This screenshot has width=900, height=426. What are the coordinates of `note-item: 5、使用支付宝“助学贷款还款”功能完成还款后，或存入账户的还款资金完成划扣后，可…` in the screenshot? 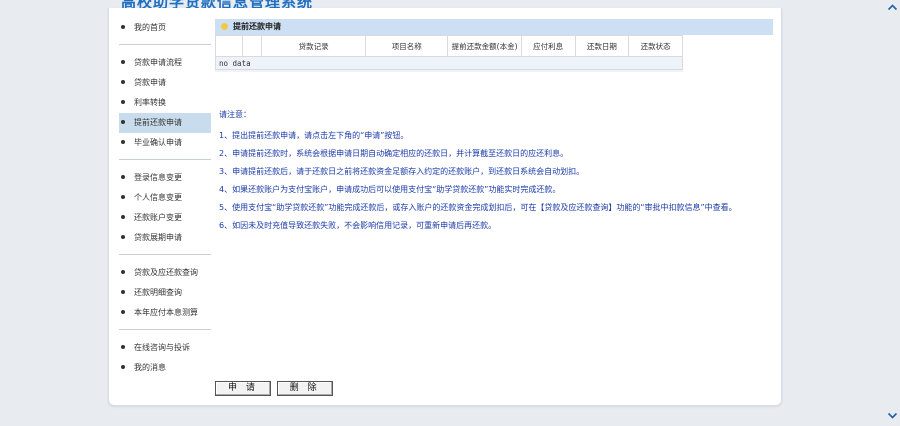 It's located at (478, 207).